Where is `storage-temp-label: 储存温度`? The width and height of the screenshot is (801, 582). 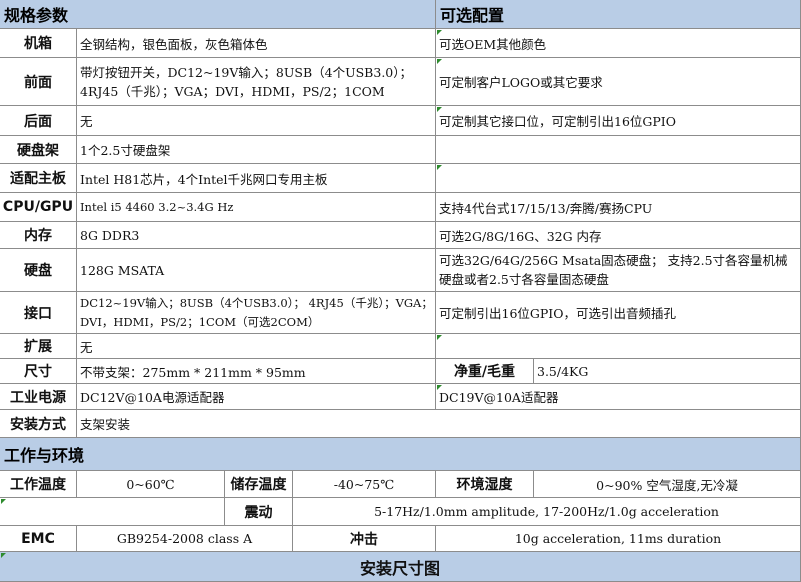 storage-temp-label: 储存温度 is located at coordinates (259, 484).